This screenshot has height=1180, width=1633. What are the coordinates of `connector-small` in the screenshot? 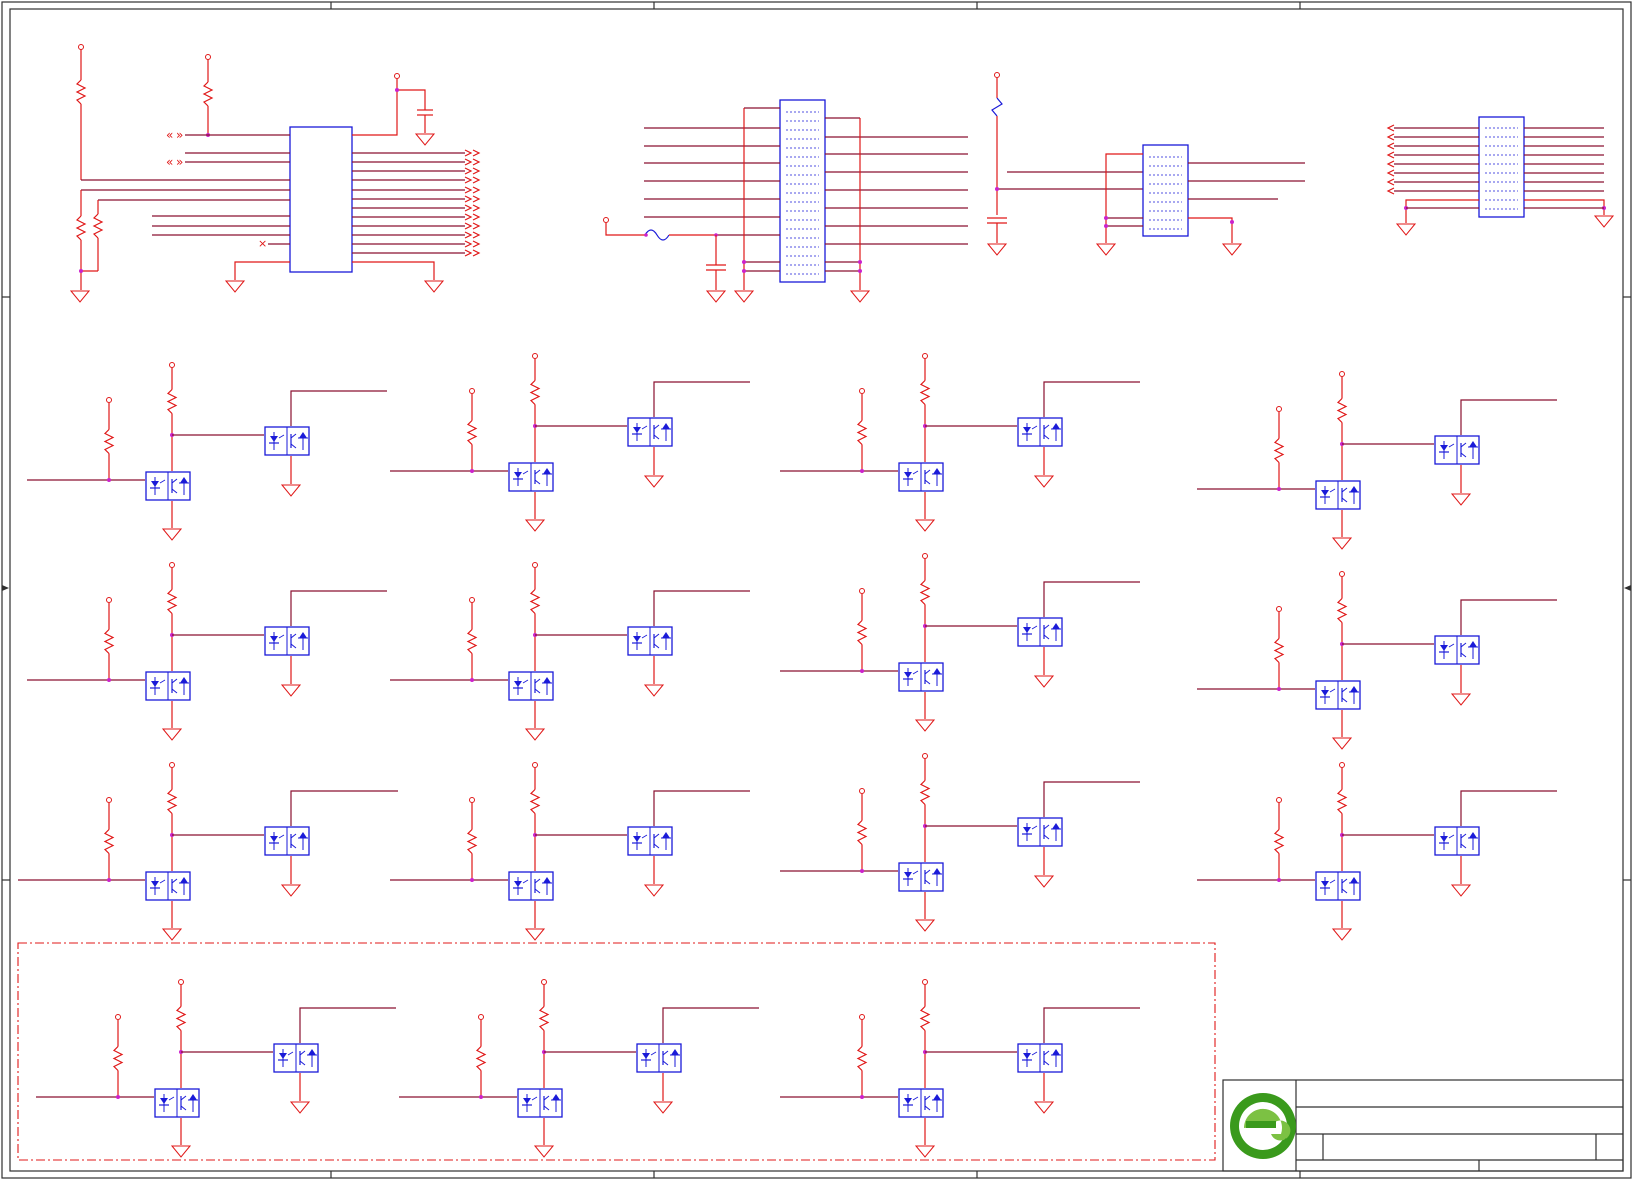 It's located at (1146, 164).